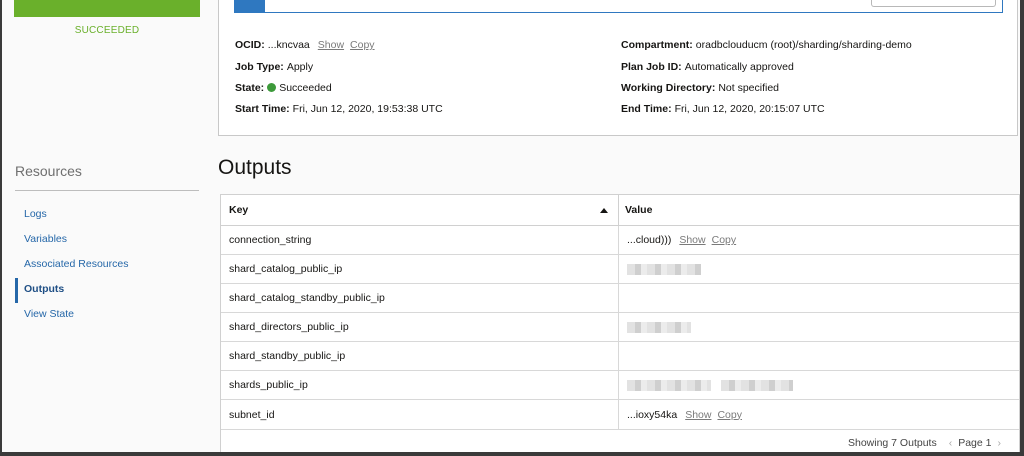  What do you see at coordinates (618, 6) in the screenshot?
I see `info-banner` at bounding box center [618, 6].